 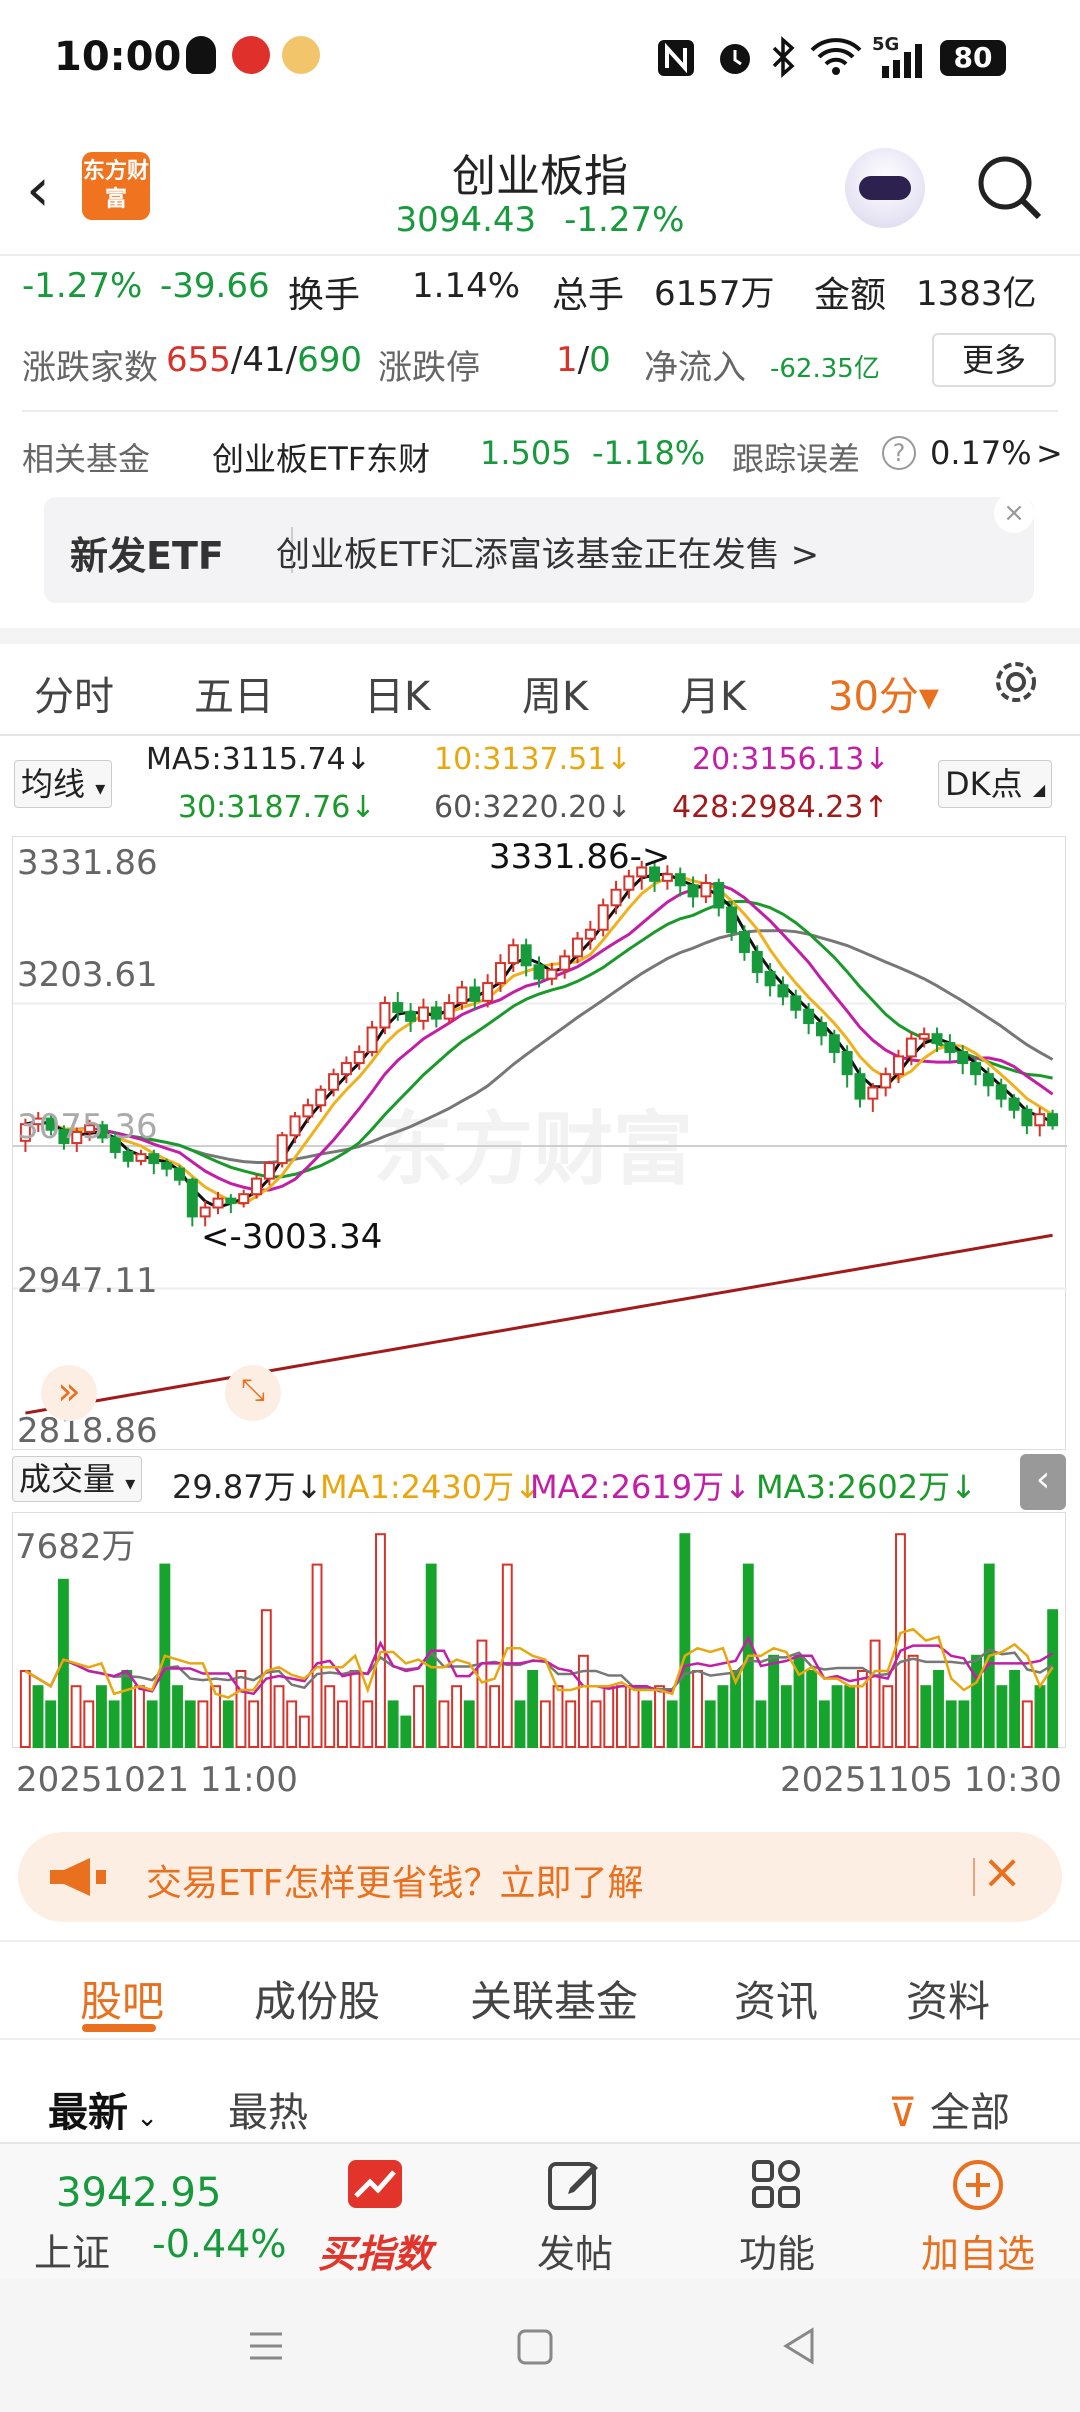 What do you see at coordinates (74, 693) in the screenshot?
I see `tab-intraday: 分时` at bounding box center [74, 693].